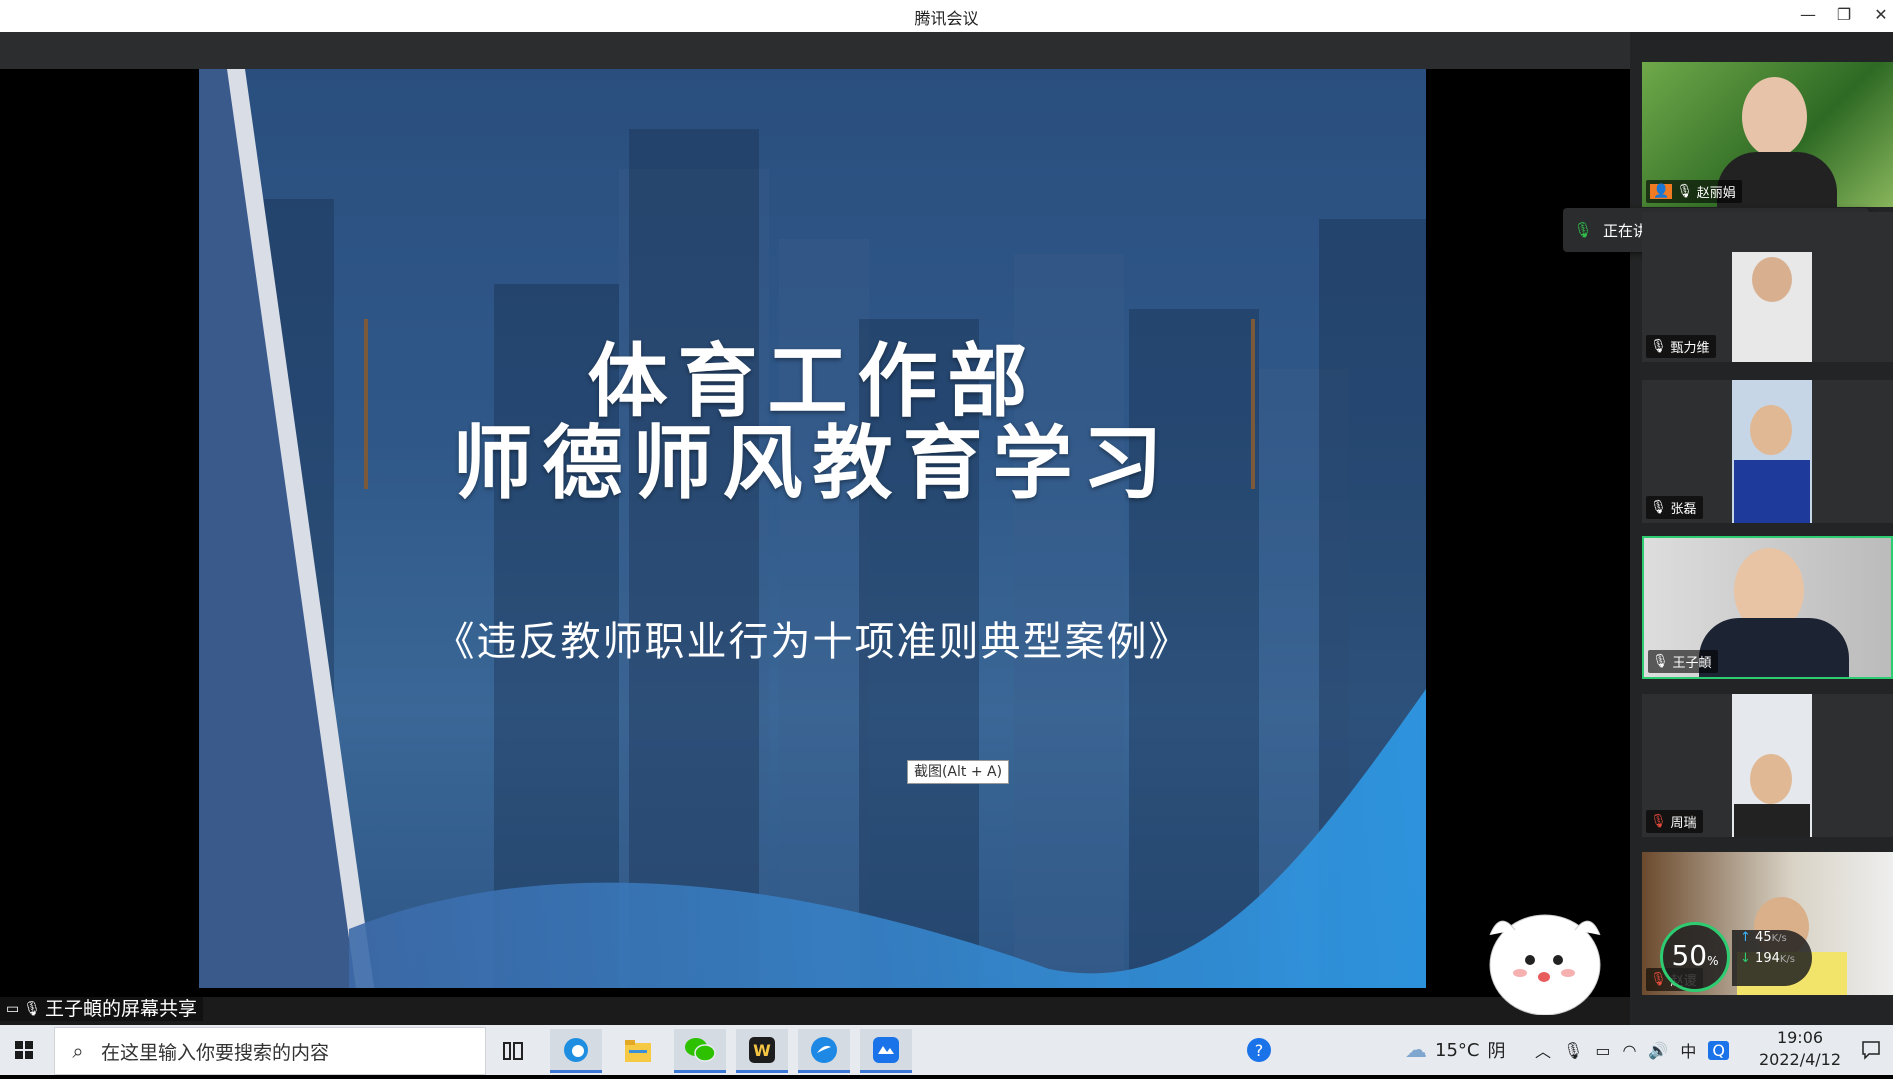  What do you see at coordinates (1583, 230) in the screenshot?
I see `mic-active-icon: 🎙` at bounding box center [1583, 230].